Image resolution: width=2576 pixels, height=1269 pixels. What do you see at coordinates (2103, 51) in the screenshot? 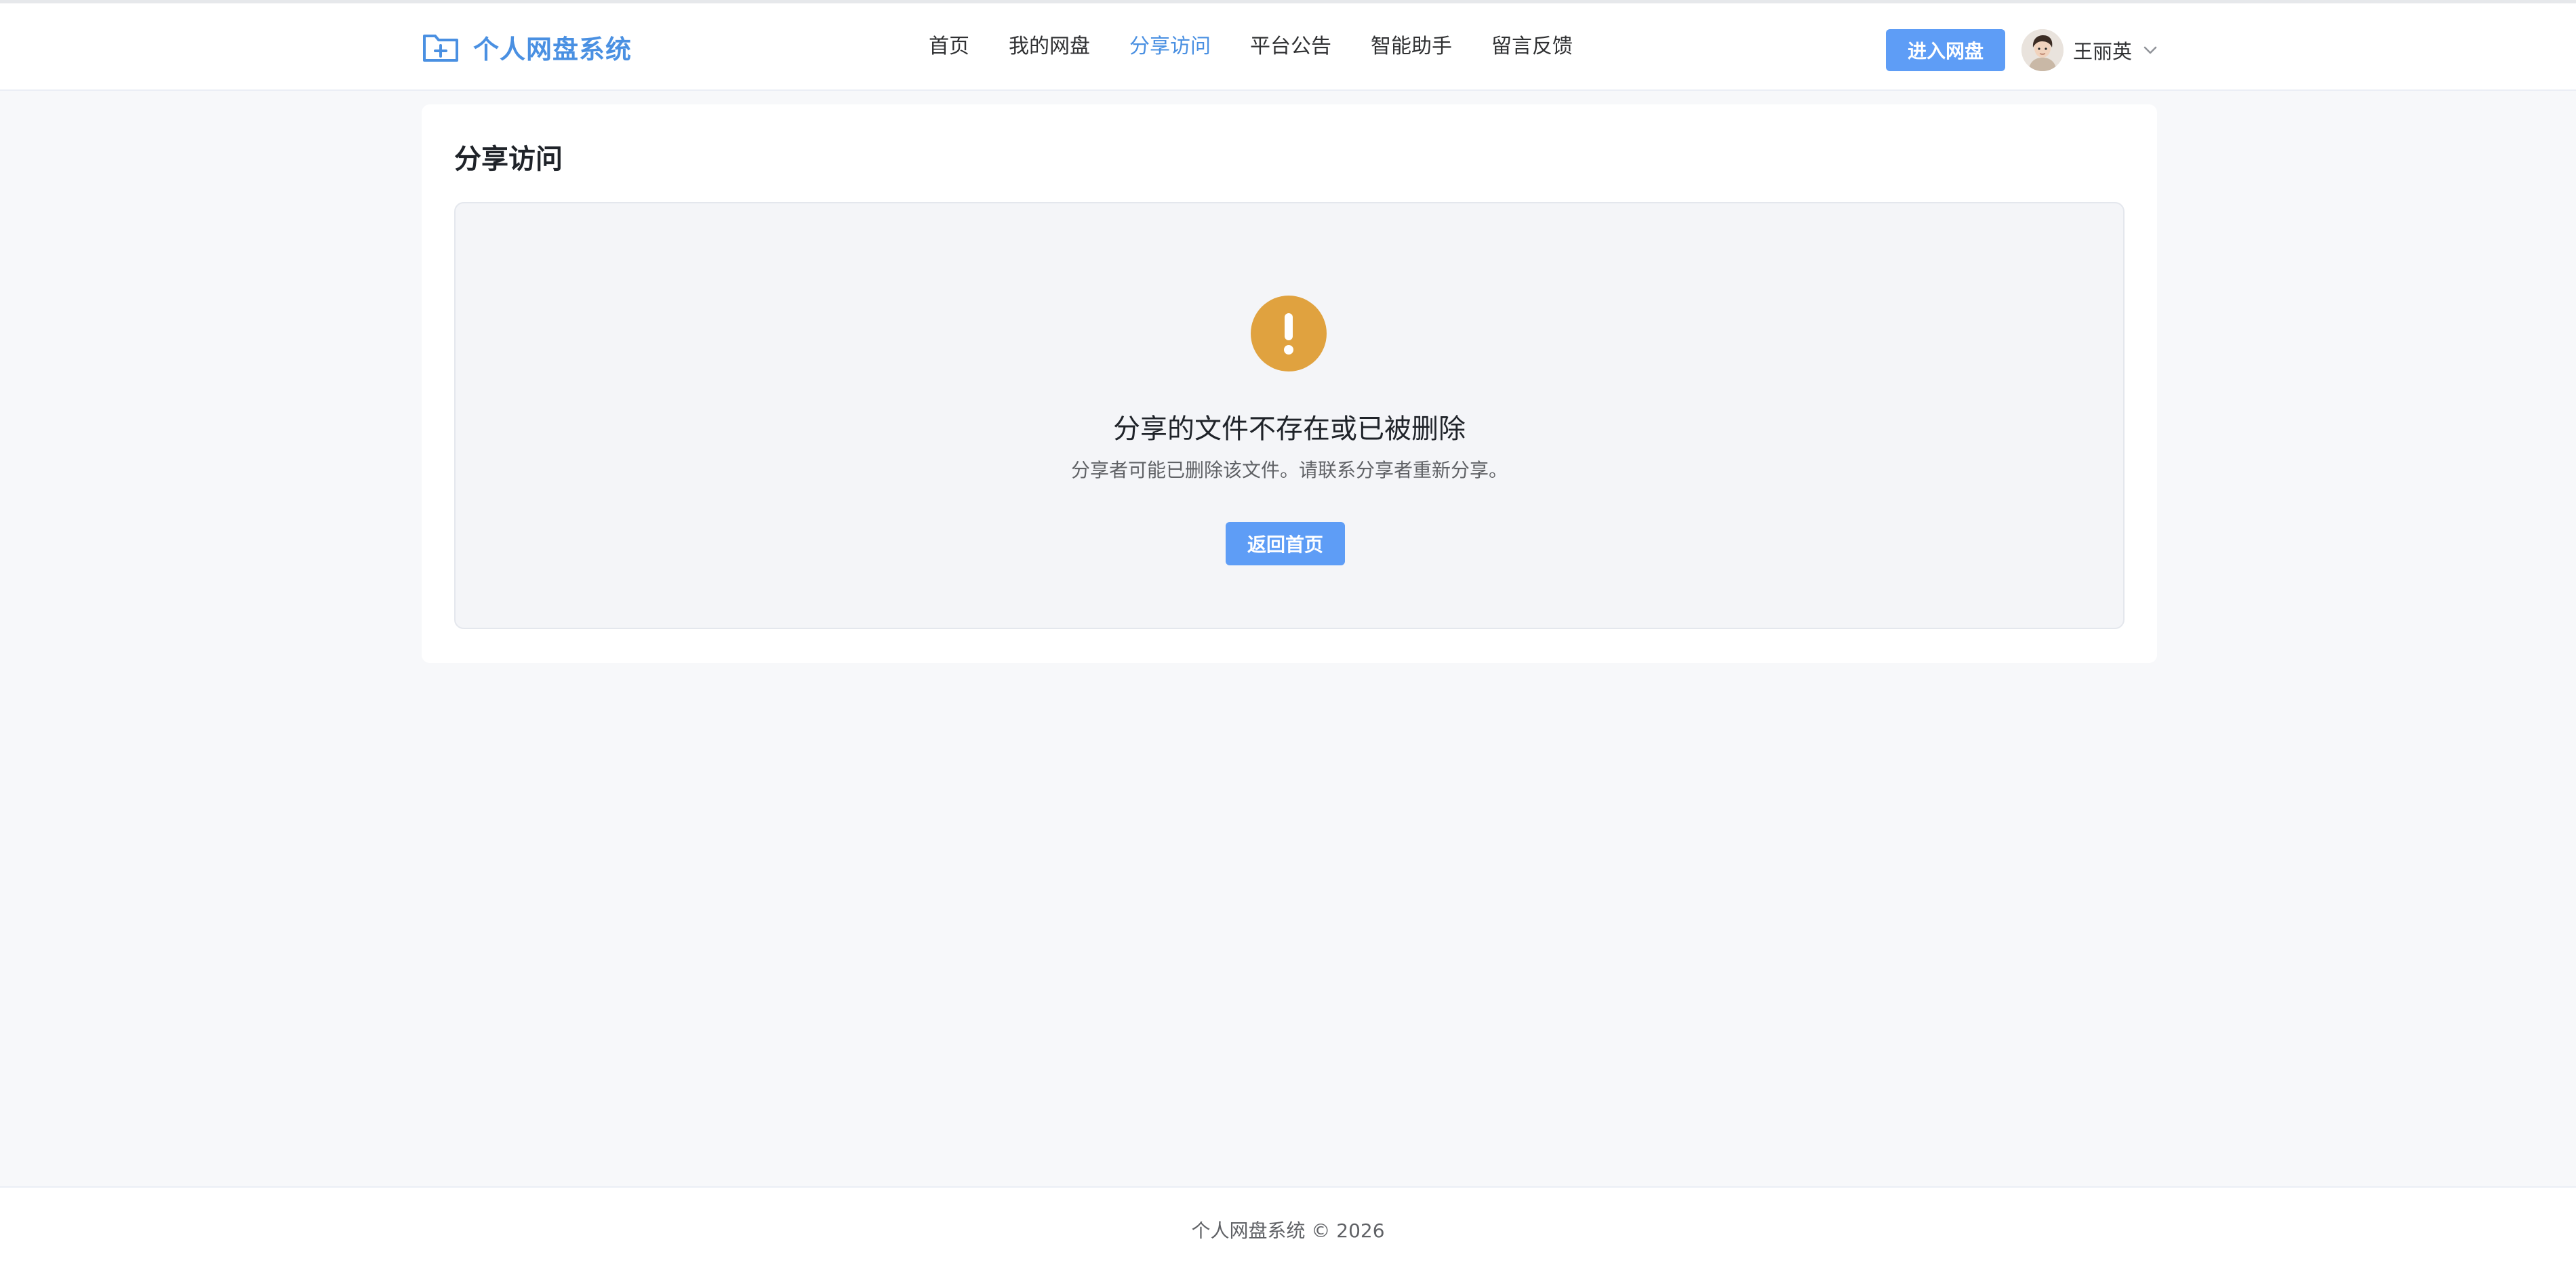
I see `user-name: 王丽英` at bounding box center [2103, 51].